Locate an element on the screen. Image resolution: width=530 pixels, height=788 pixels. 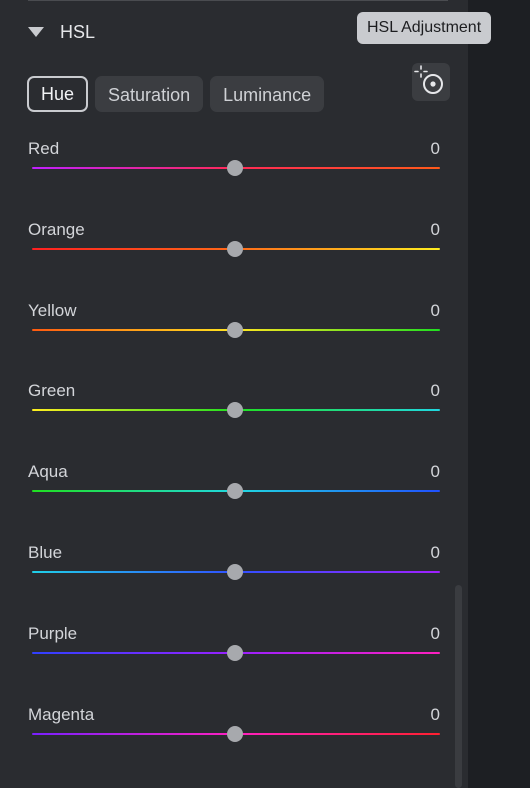
tab-hue: Hue is located at coordinates (58, 94).